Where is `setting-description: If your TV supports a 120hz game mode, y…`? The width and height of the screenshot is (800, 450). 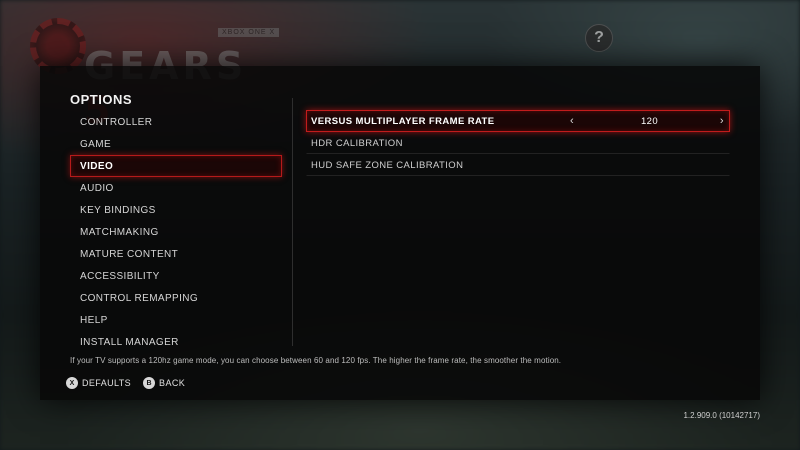
setting-description: If your TV supports a 120hz game mode, y… is located at coordinates (316, 360).